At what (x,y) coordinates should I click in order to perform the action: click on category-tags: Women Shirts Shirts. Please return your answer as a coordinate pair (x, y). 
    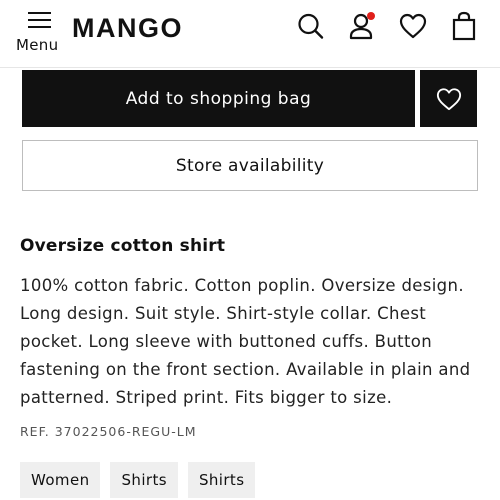
    Looking at the image, I should click on (138, 480).